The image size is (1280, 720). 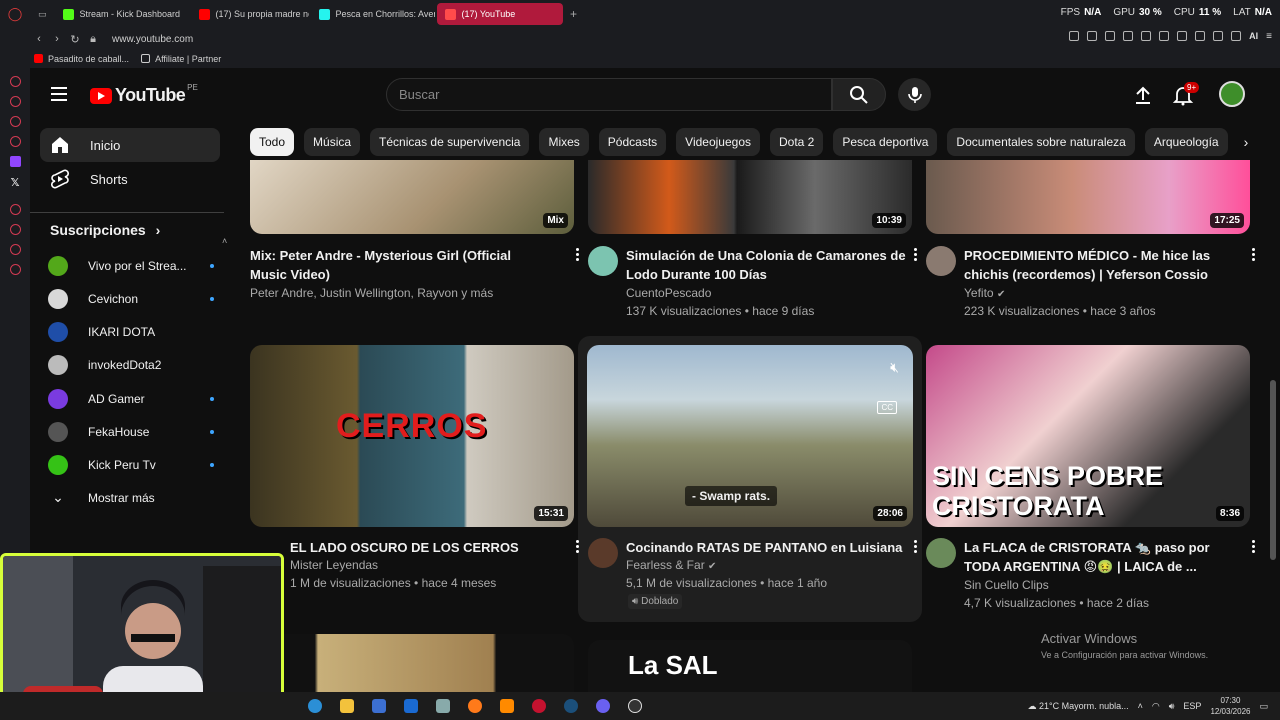 What do you see at coordinates (15, 229) in the screenshot?
I see `history-icon` at bounding box center [15, 229].